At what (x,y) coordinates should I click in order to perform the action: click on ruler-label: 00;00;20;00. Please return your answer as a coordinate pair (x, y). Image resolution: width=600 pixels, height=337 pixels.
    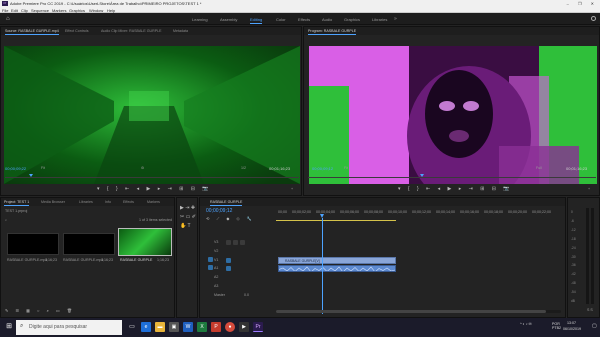
    Looking at the image, I should click on (517, 212).